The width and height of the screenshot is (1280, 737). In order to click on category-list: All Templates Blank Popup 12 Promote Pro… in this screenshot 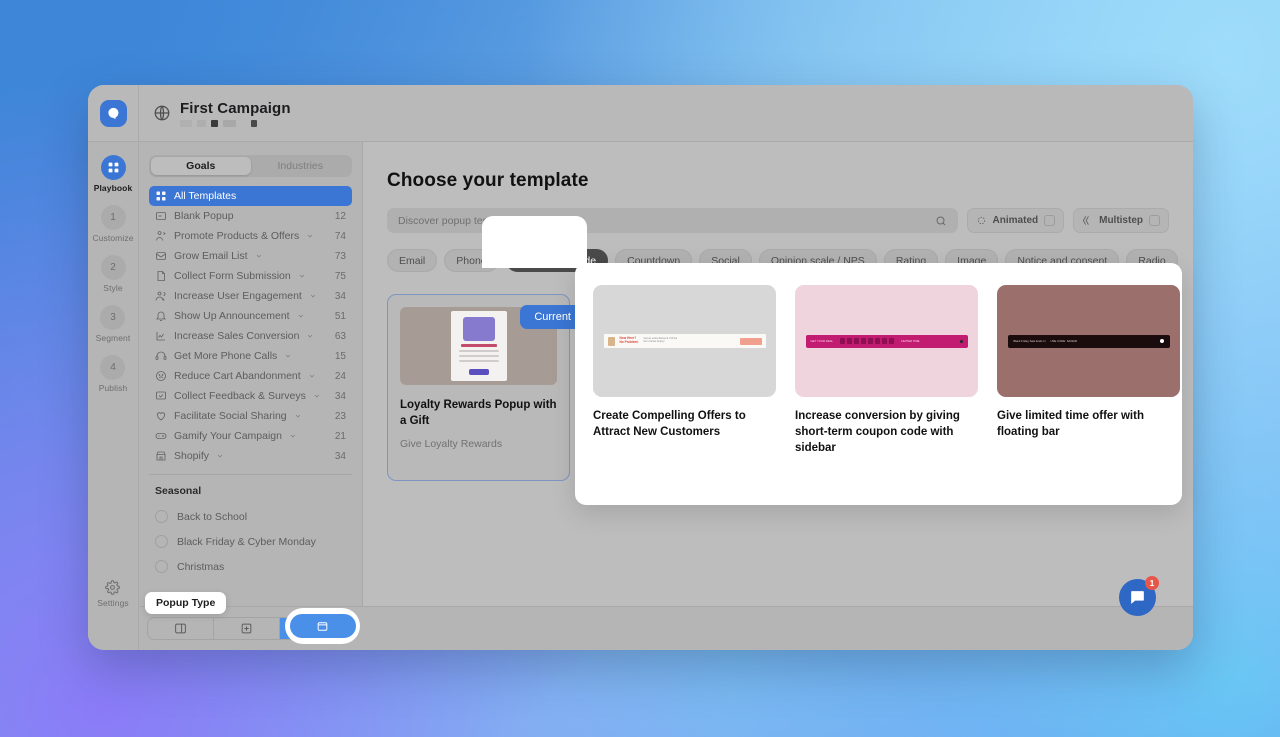, I will do `click(250, 326)`.